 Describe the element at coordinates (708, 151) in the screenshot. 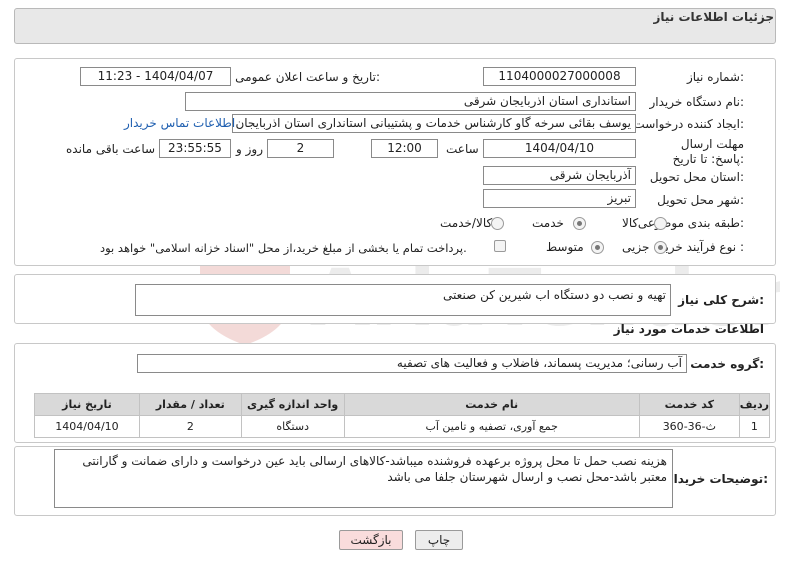

I see `deadline-label: مهلت ارسال پاسخ: تا تاریخ:` at that location.